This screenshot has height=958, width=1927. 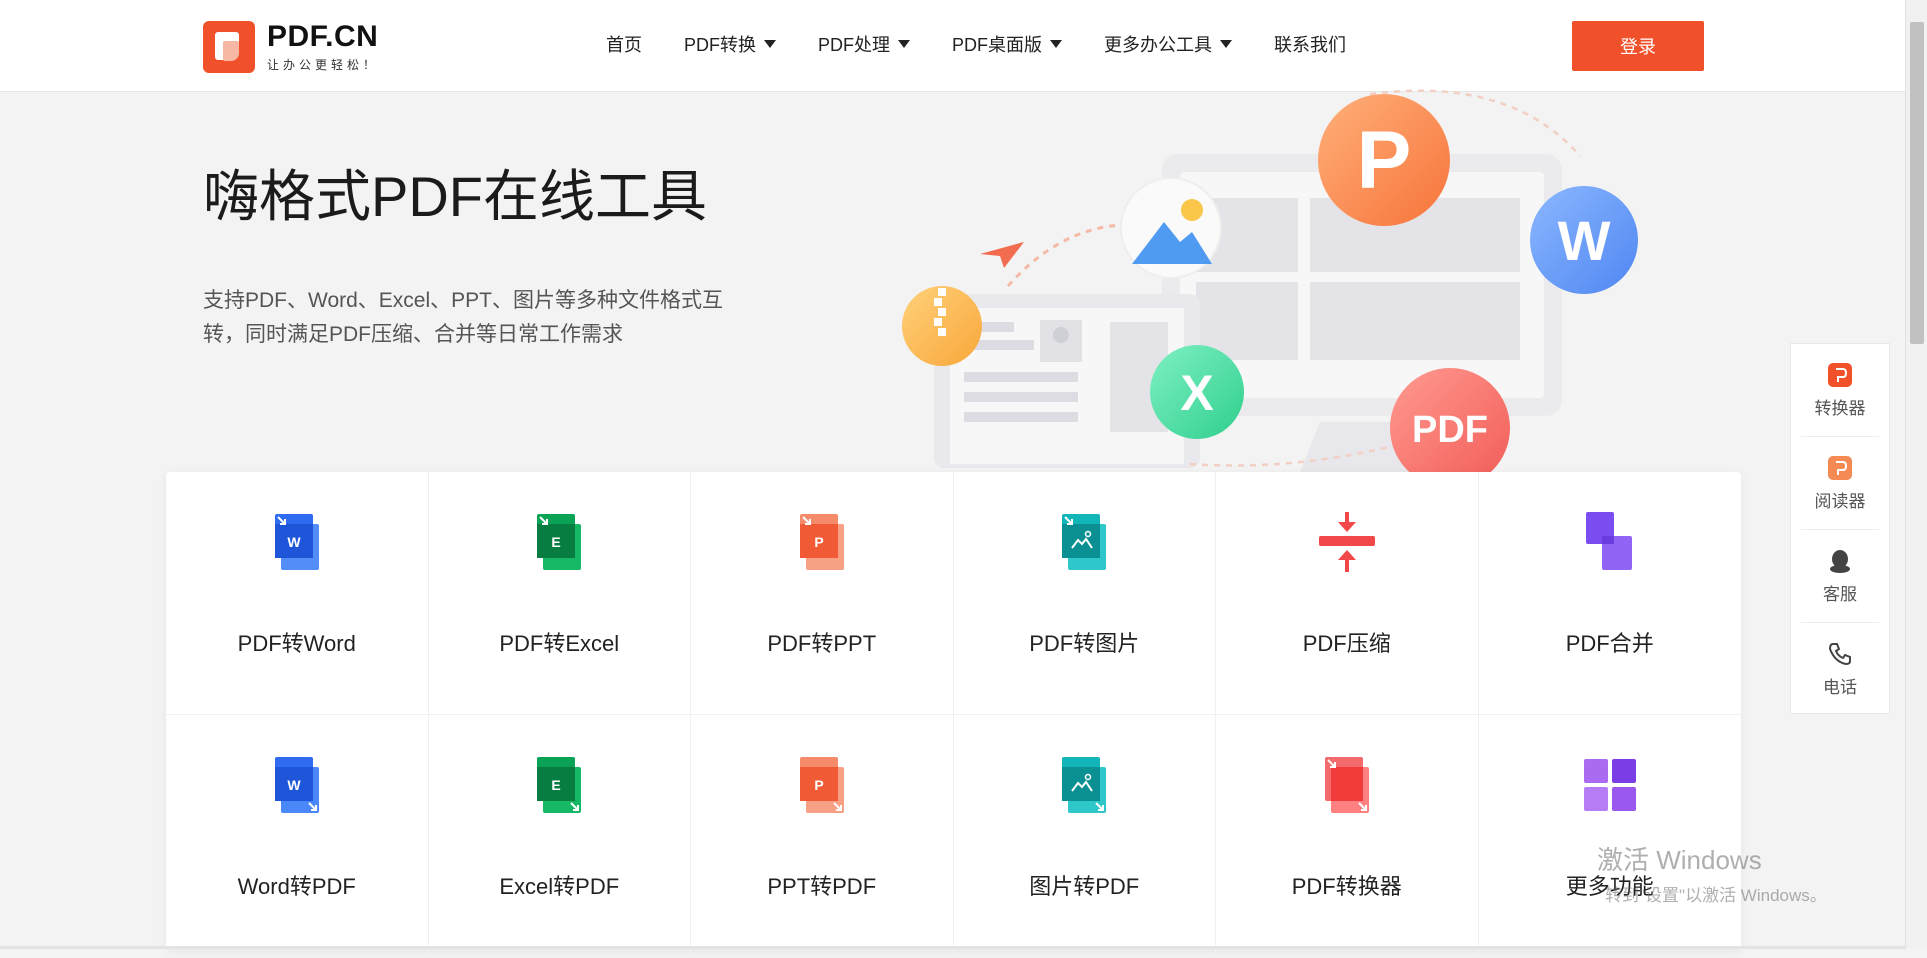 What do you see at coordinates (1084, 836) in the screenshot?
I see `tool-image-to-pdf: 图片转PDF` at bounding box center [1084, 836].